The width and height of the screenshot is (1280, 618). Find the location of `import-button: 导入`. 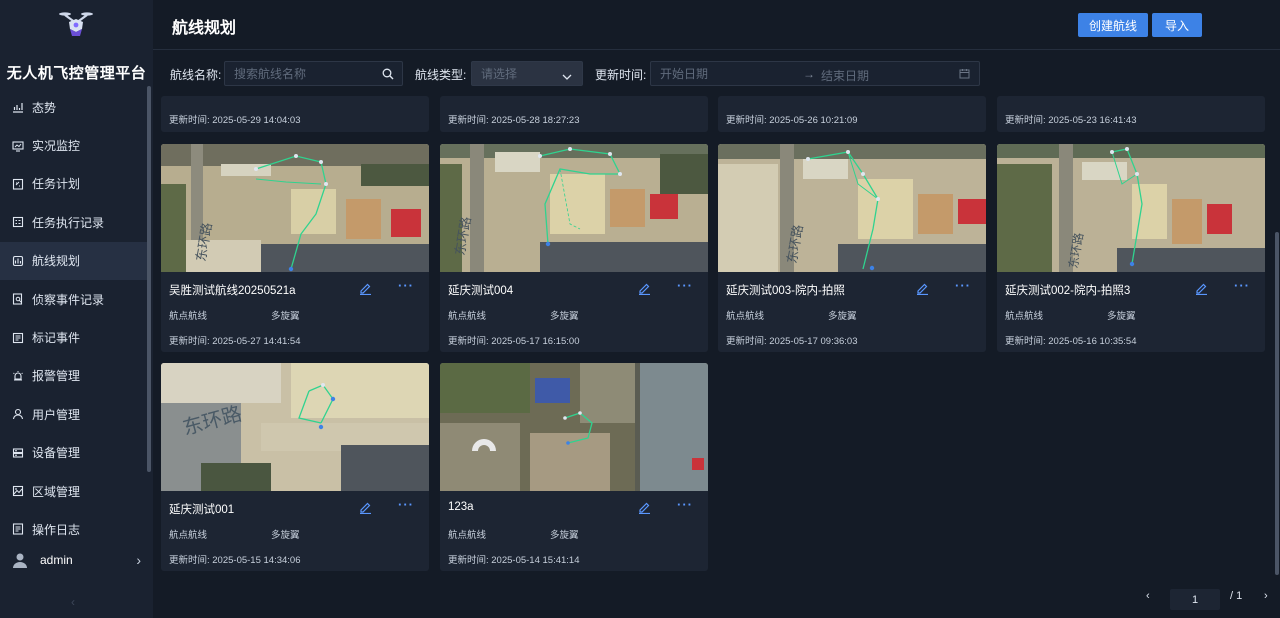

import-button: 导入 is located at coordinates (1177, 25).